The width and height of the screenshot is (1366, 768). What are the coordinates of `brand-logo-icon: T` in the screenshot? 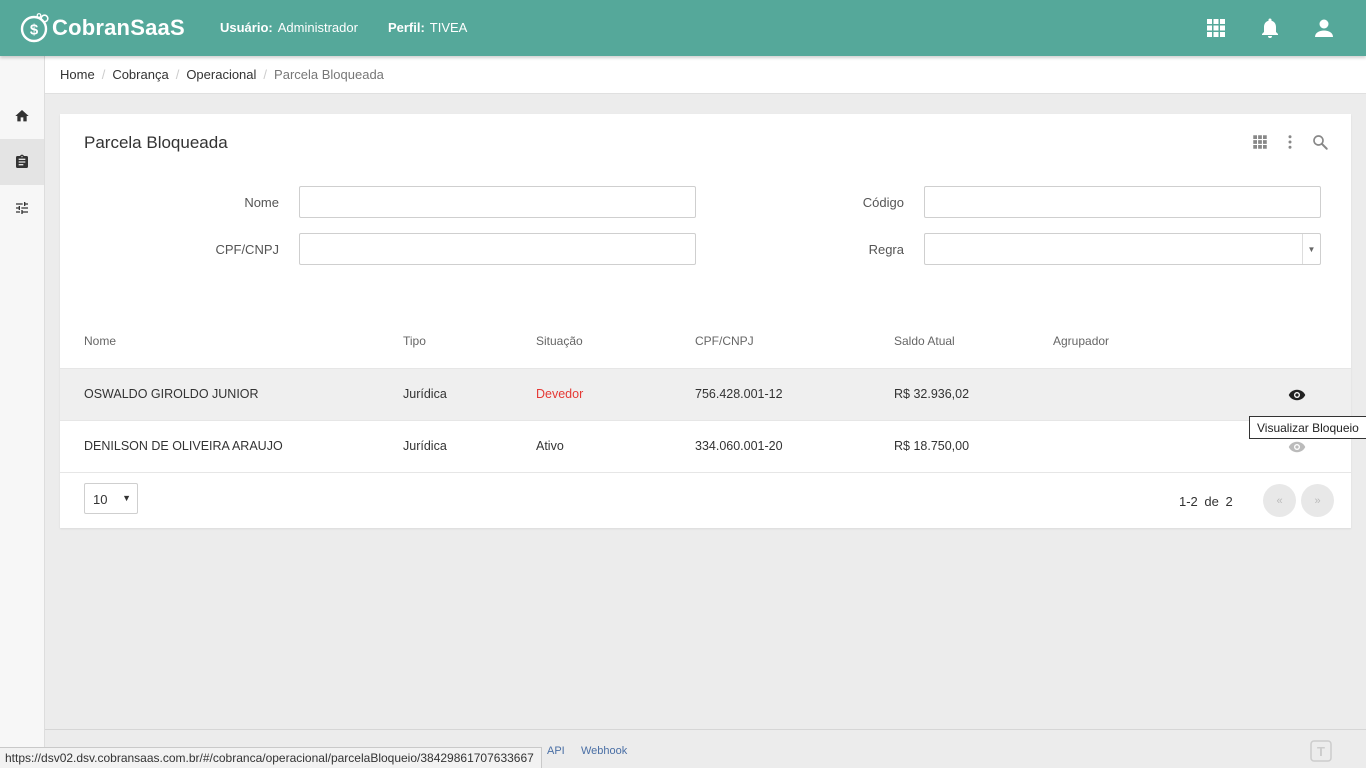 It's located at (1321, 751).